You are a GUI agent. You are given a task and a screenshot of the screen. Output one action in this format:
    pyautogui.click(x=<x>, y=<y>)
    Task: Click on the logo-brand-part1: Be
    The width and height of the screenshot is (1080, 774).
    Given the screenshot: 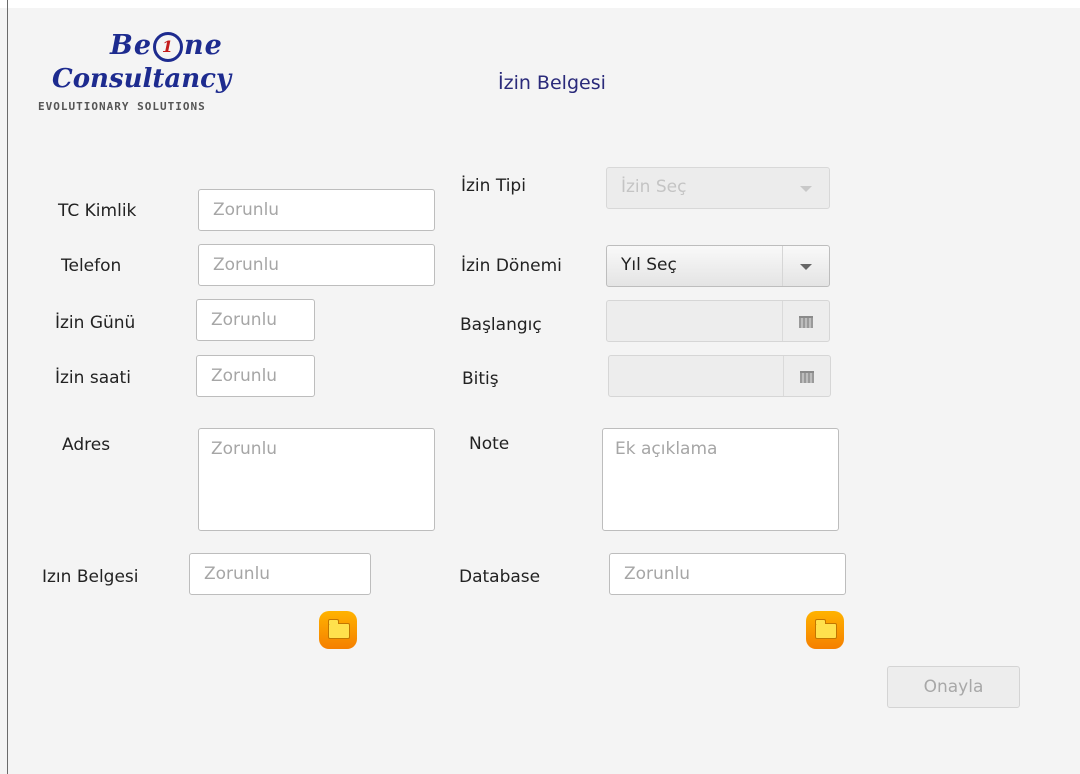 What is the action you would take?
    pyautogui.click(x=131, y=45)
    